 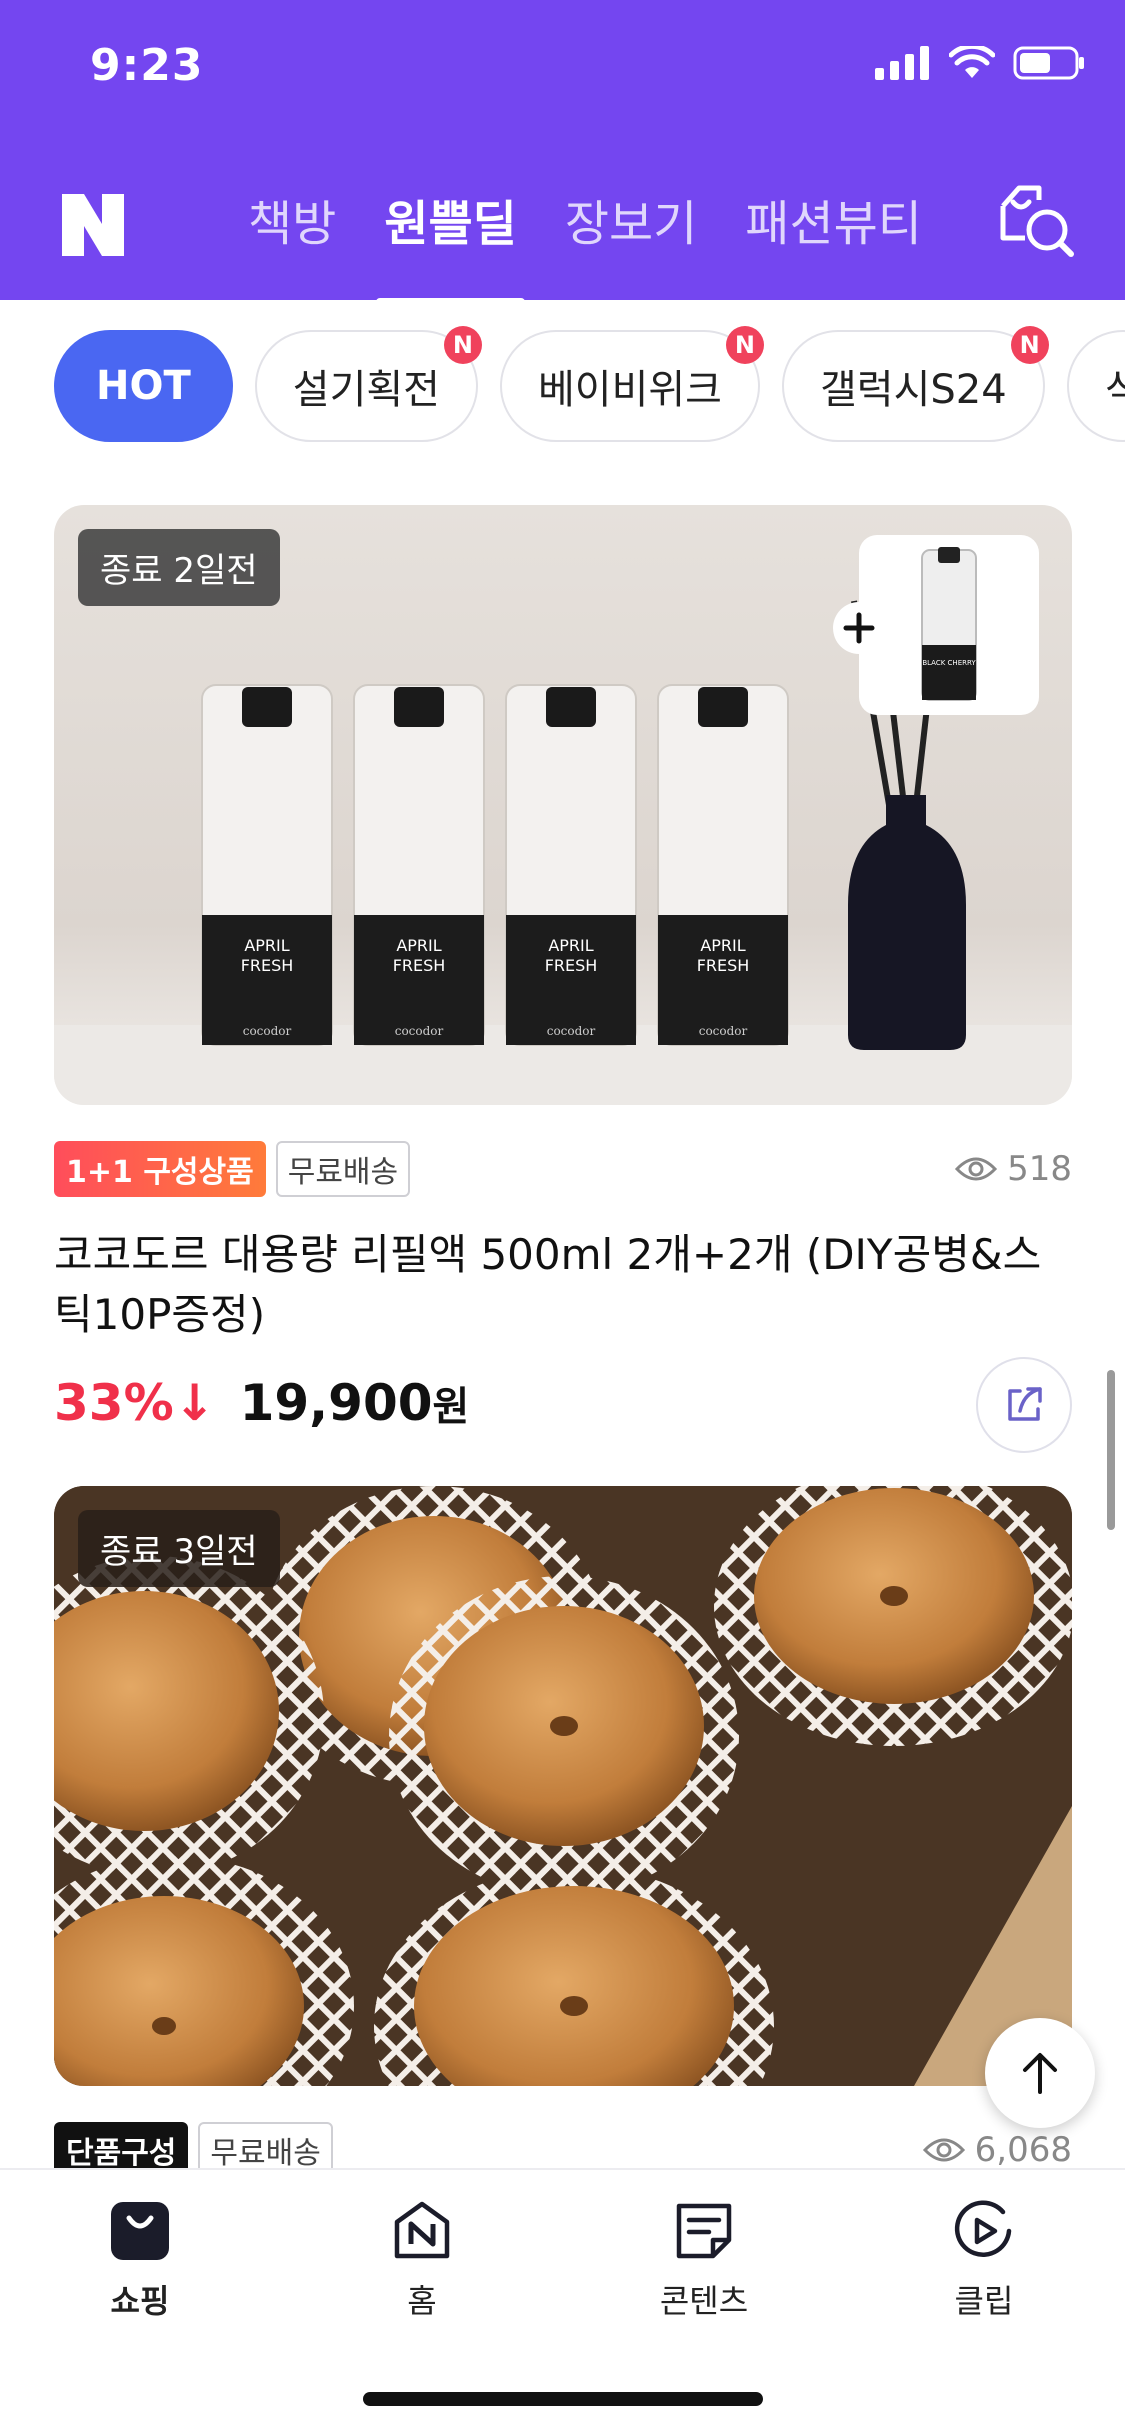 What do you see at coordinates (563, 1169) in the screenshot?
I see `product-tags: 1+1 구성상품 무료배송 518` at bounding box center [563, 1169].